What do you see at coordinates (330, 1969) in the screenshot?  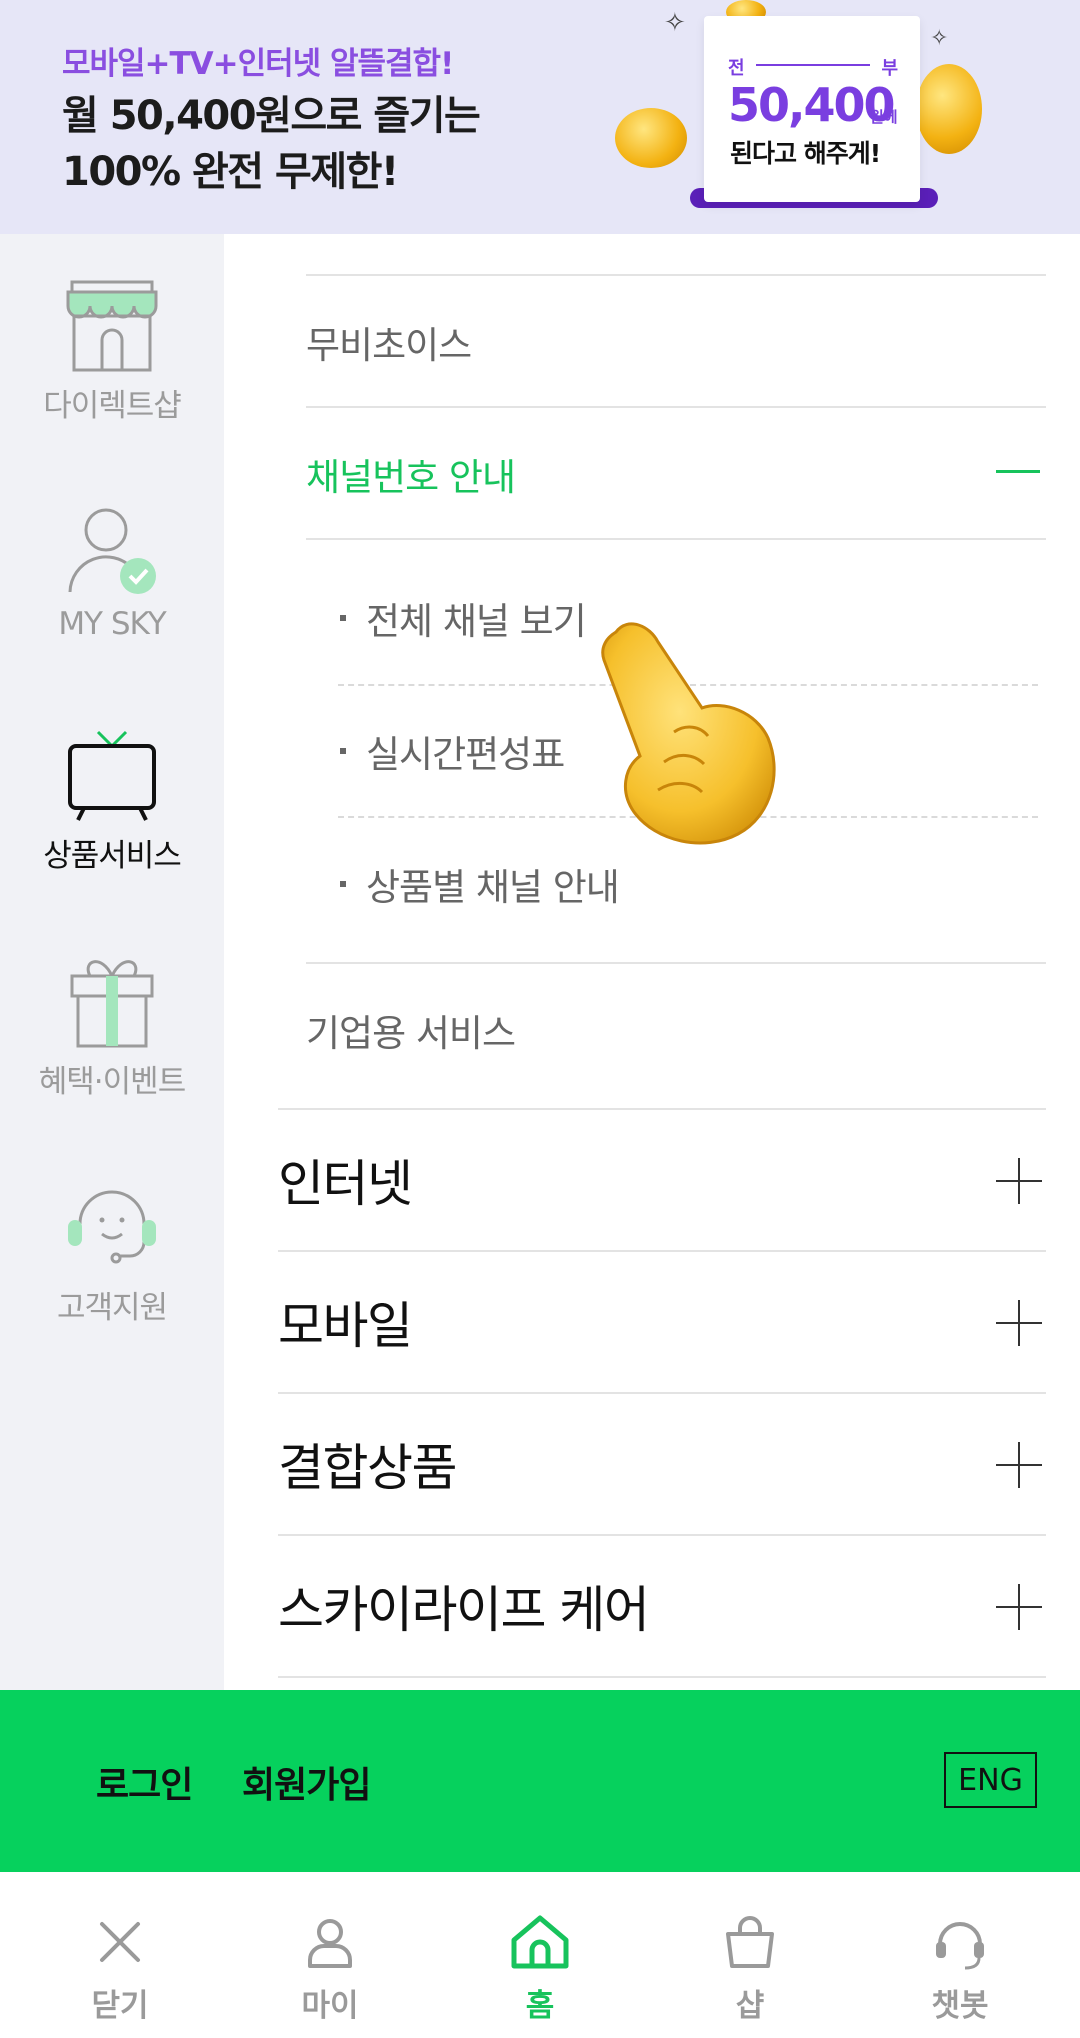 I see `nav-my: 마이` at bounding box center [330, 1969].